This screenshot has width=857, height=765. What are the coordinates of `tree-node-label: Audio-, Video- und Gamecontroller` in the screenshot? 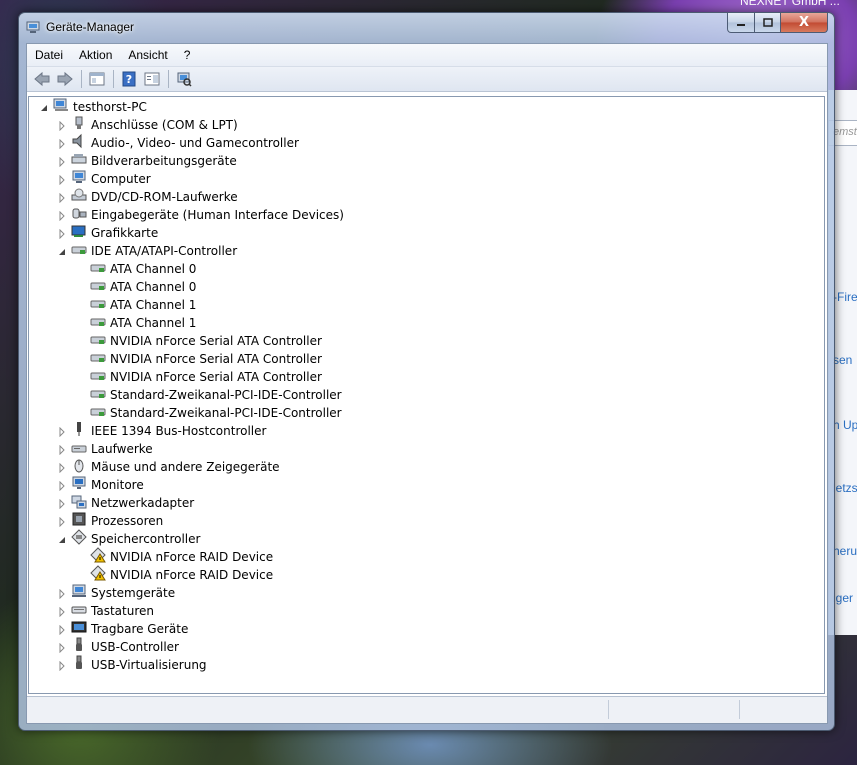 It's located at (195, 143).